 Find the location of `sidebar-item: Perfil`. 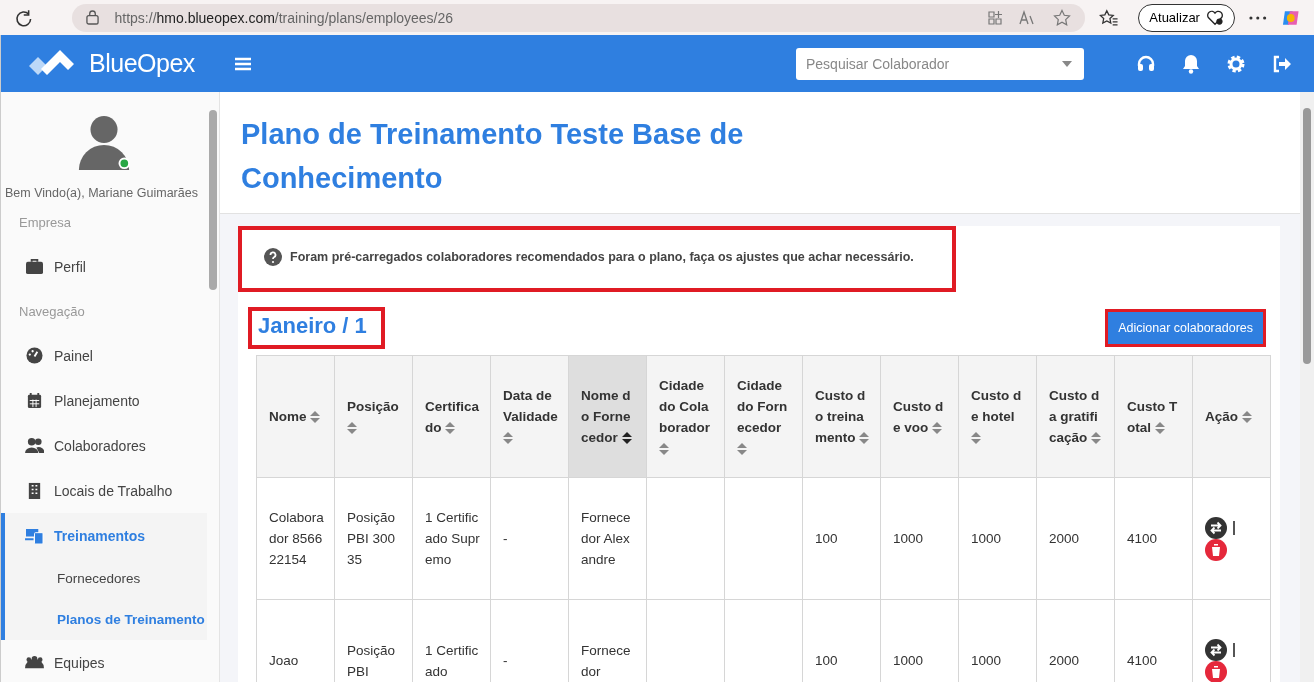

sidebar-item: Perfil is located at coordinates (106, 266).